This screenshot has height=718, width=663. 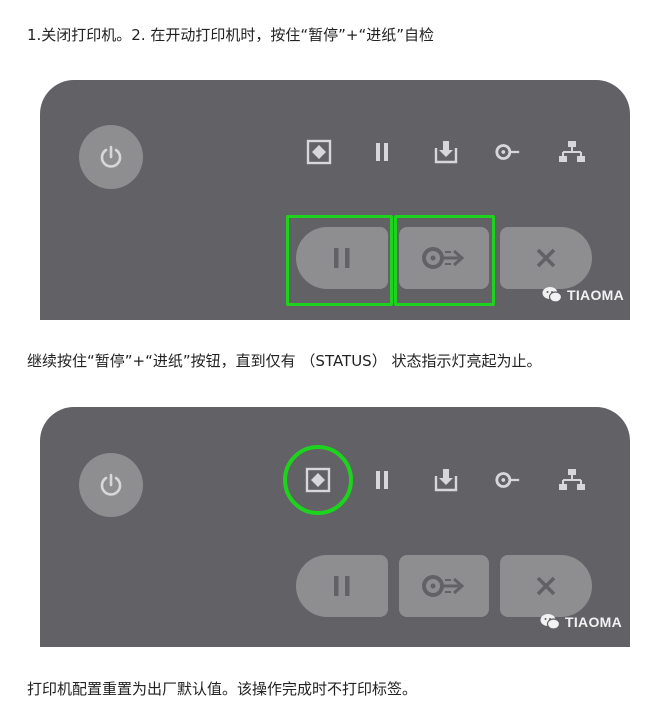 I want to click on pause-button, so click(x=342, y=586).